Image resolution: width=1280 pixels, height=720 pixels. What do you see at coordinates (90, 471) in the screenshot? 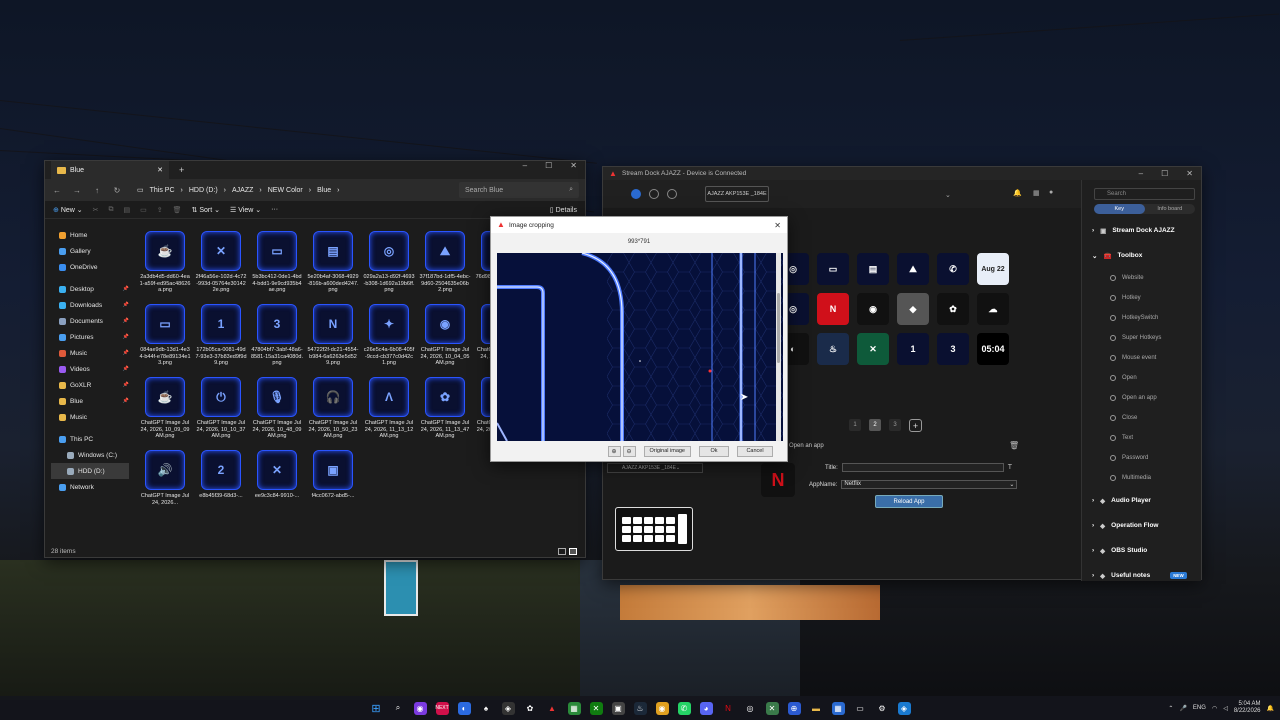
I see `sidebar-item: HDD (D:)` at bounding box center [90, 471].